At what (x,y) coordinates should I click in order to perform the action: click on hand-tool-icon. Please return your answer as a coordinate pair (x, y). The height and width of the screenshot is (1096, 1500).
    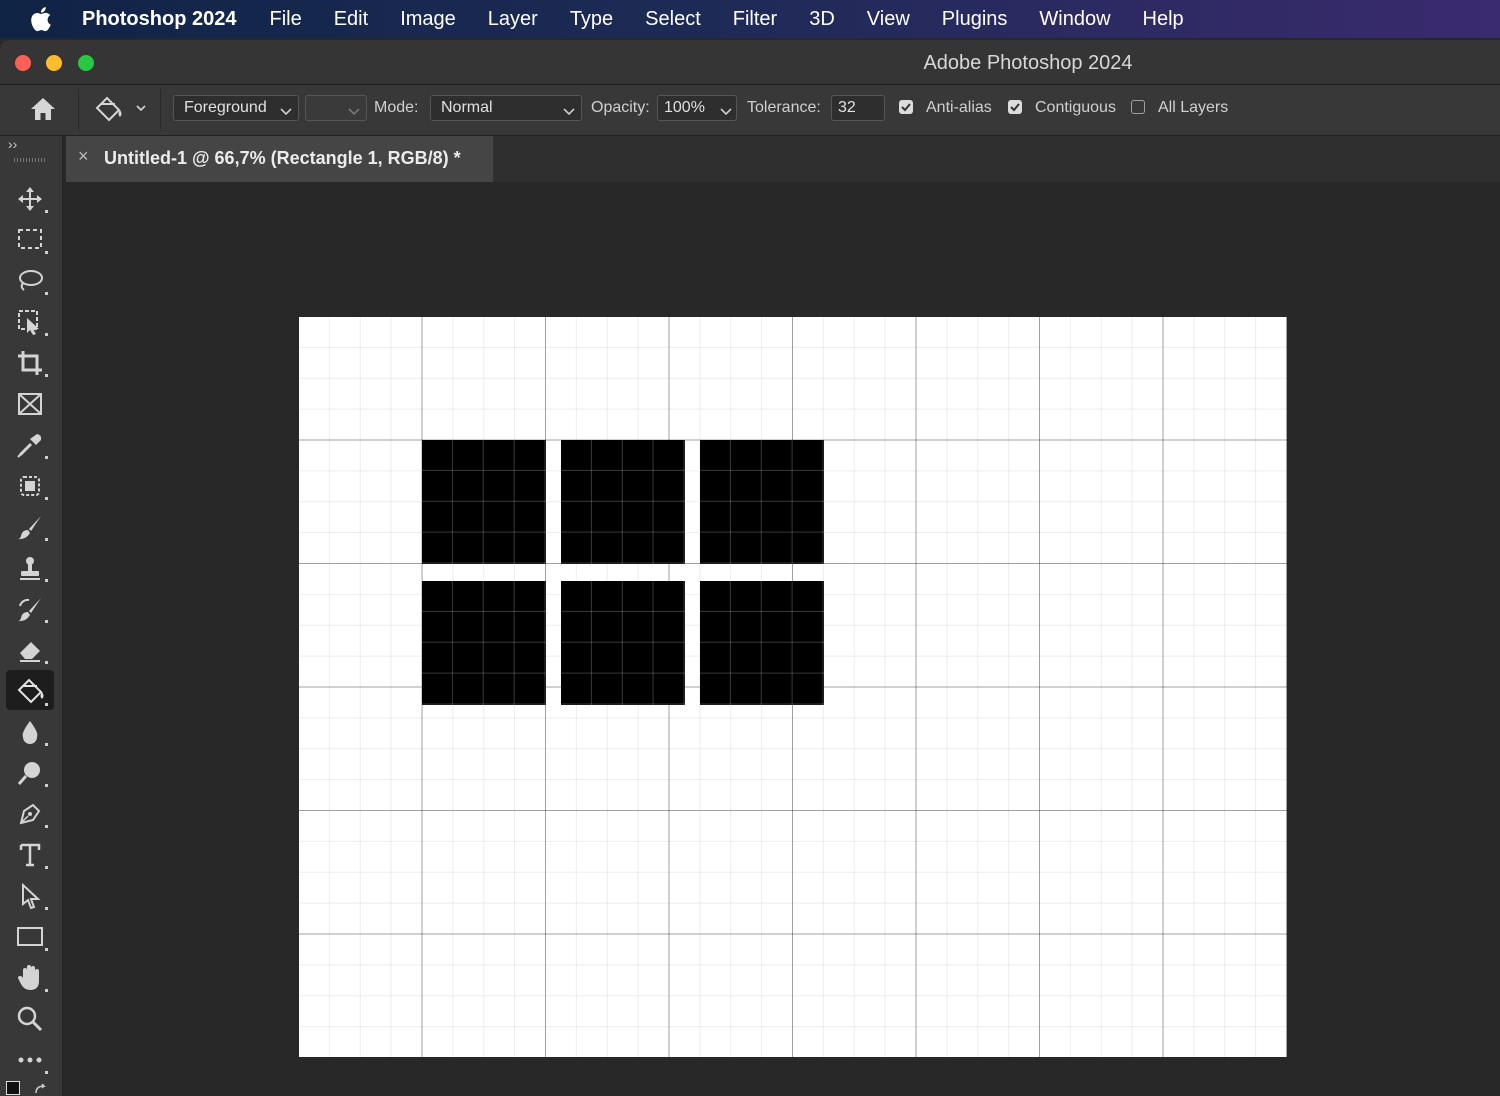
    Looking at the image, I should click on (30, 978).